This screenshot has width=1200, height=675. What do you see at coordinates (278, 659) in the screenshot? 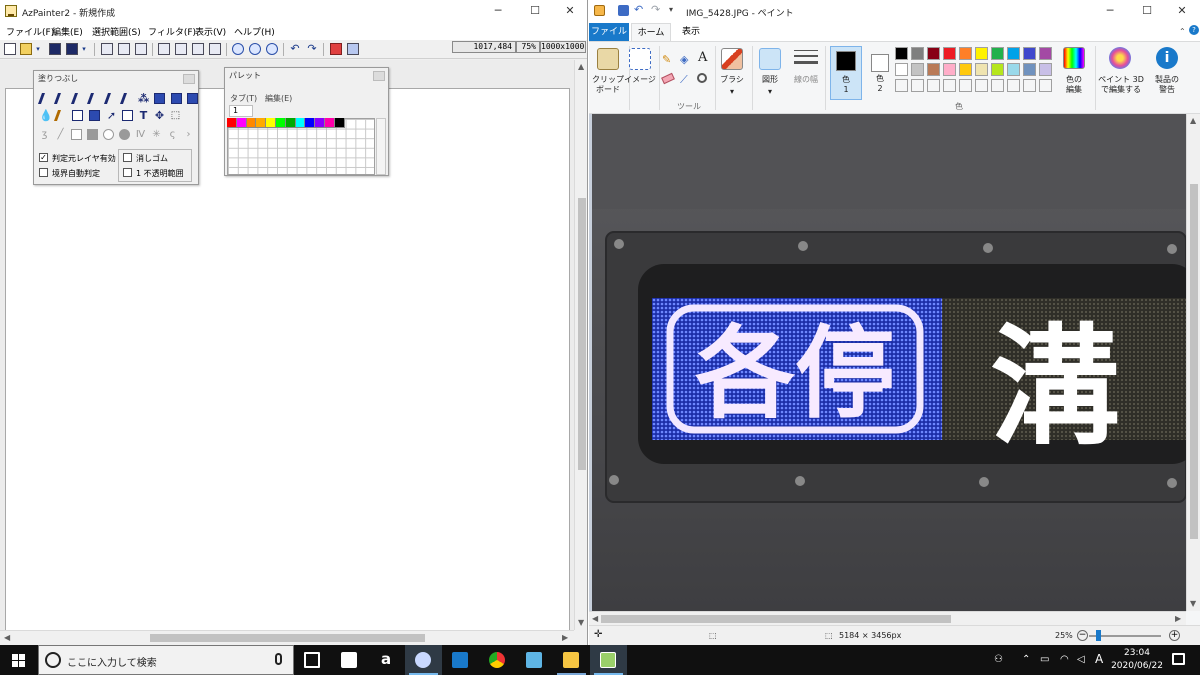
I see `microphone-icon` at bounding box center [278, 659].